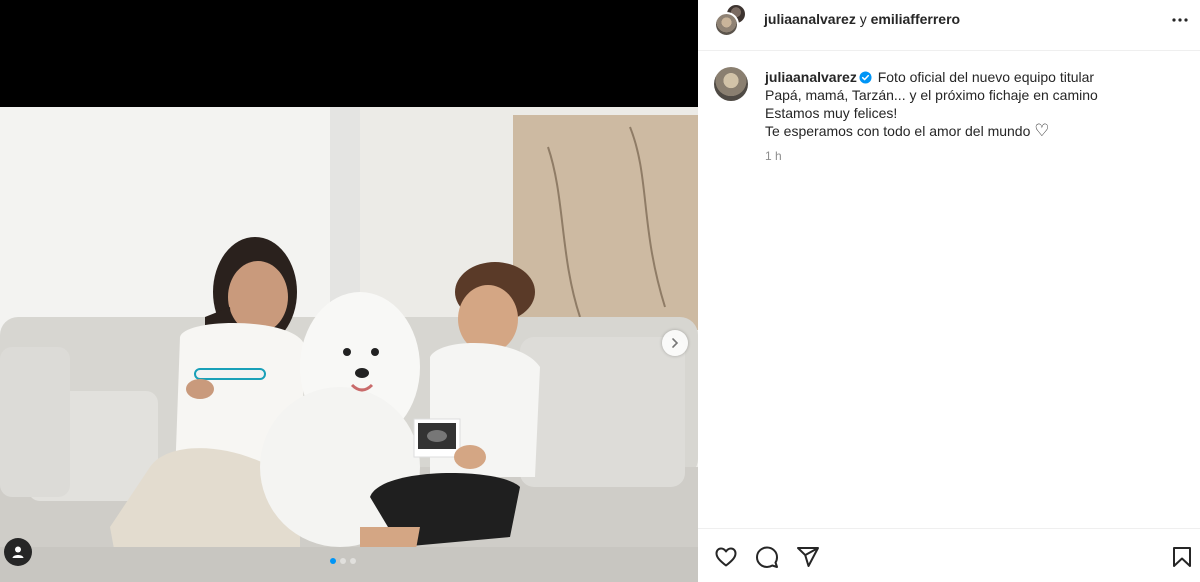  I want to click on tagged-people-button, so click(18, 552).